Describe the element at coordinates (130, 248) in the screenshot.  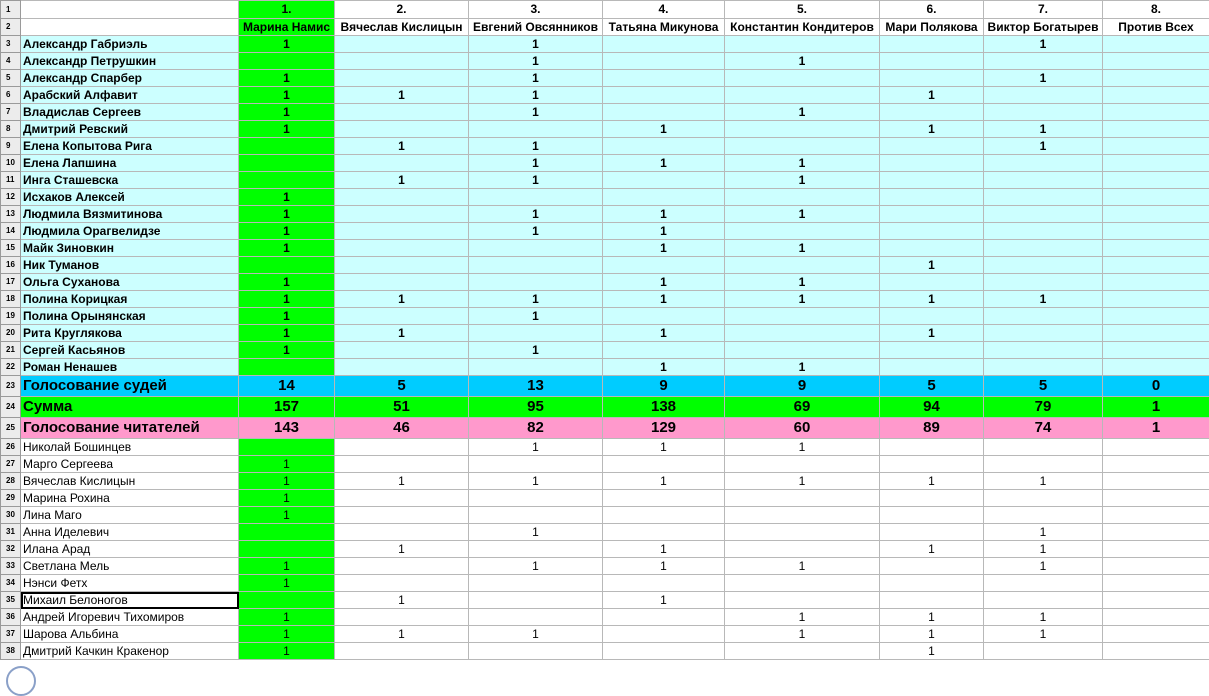
I see `voter-name-cell: Майк Зиновкин` at that location.